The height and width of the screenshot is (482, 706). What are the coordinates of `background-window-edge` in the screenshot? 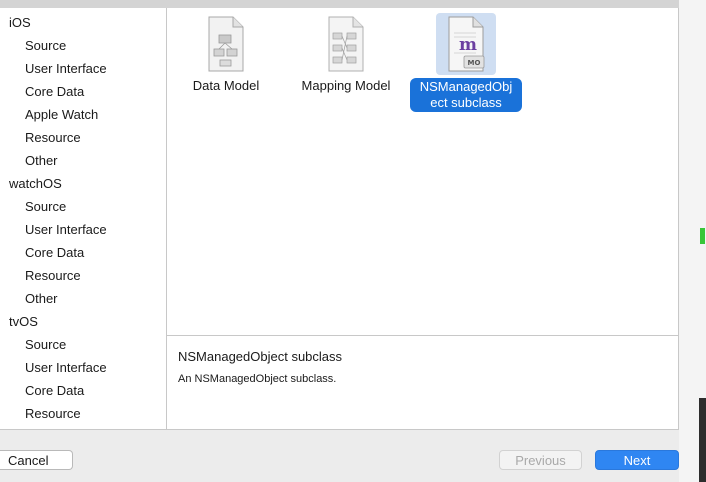 It's located at (692, 241).